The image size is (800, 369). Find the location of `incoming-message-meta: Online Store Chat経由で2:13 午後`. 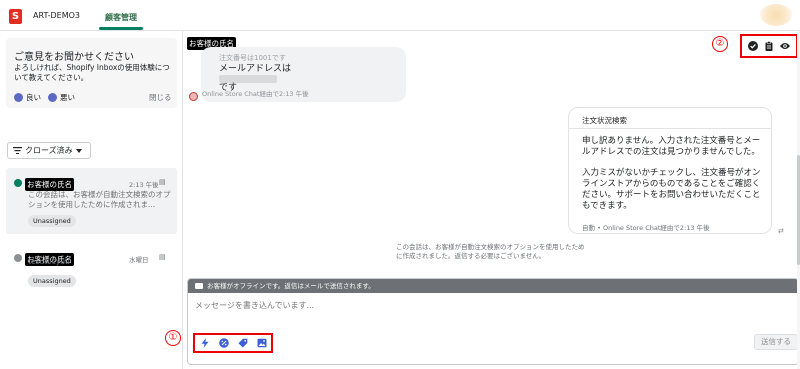

incoming-message-meta: Online Store Chat経由で2:13 午後 is located at coordinates (255, 94).